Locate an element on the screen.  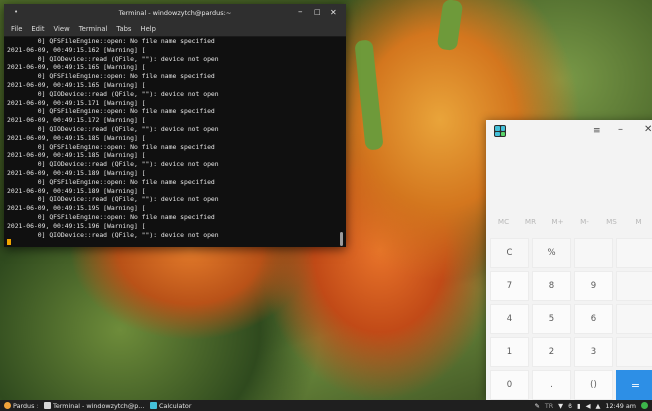
calculator-minimize-button: – is located at coordinates (620, 129).